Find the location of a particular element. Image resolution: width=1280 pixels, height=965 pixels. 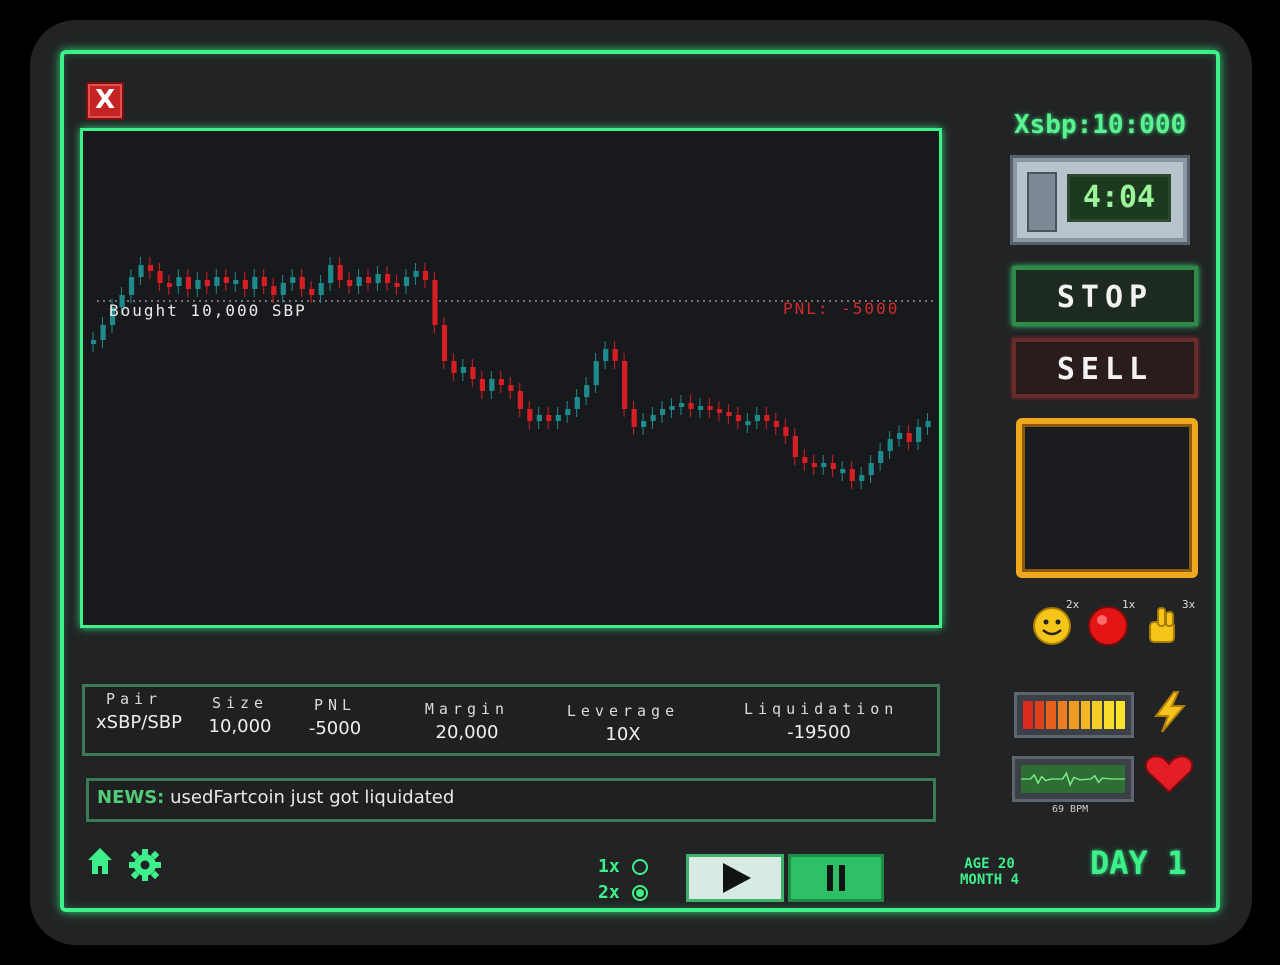

liquidation-column: Liquidation -19500 is located at coordinates (819, 721).